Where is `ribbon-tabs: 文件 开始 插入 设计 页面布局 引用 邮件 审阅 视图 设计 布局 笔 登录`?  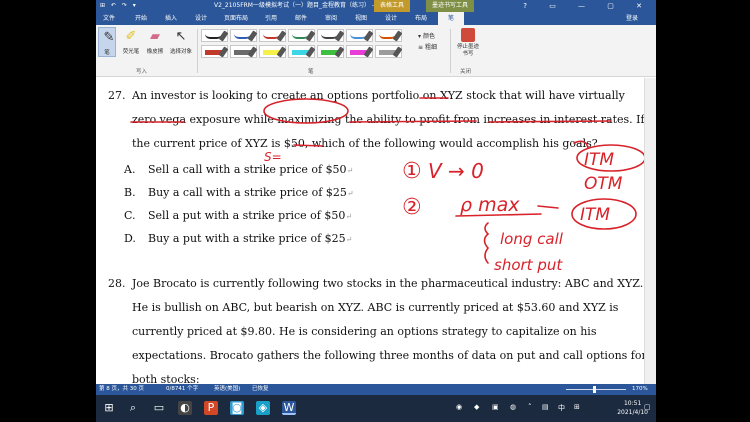
ribbon-tabs: 文件 开始 插入 设计 页面布局 引用 邮件 审阅 视图 设计 布局 笔 登录 is located at coordinates (376, 18).